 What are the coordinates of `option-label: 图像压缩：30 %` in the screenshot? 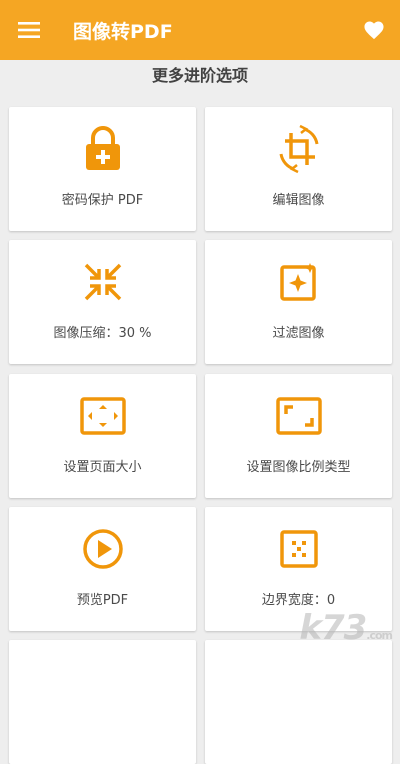 It's located at (102, 333).